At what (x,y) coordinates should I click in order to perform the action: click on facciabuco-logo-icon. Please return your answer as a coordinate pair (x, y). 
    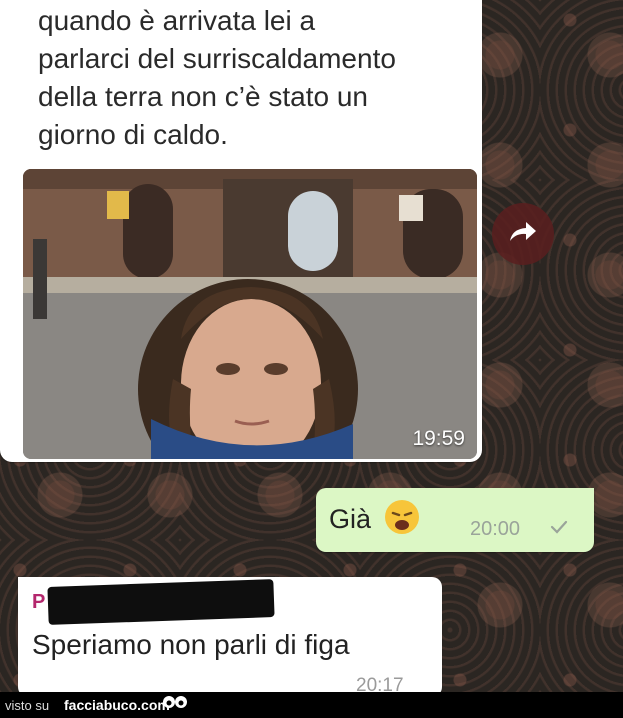
    Looking at the image, I should click on (175, 705).